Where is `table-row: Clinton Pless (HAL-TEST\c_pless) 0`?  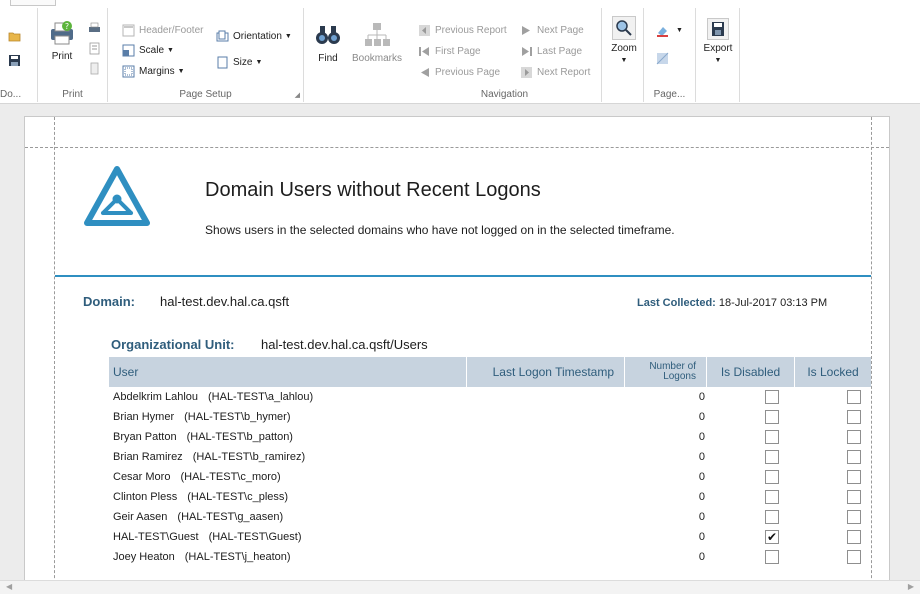 table-row: Clinton Pless (HAL-TEST\c_pless) 0 is located at coordinates (490, 497).